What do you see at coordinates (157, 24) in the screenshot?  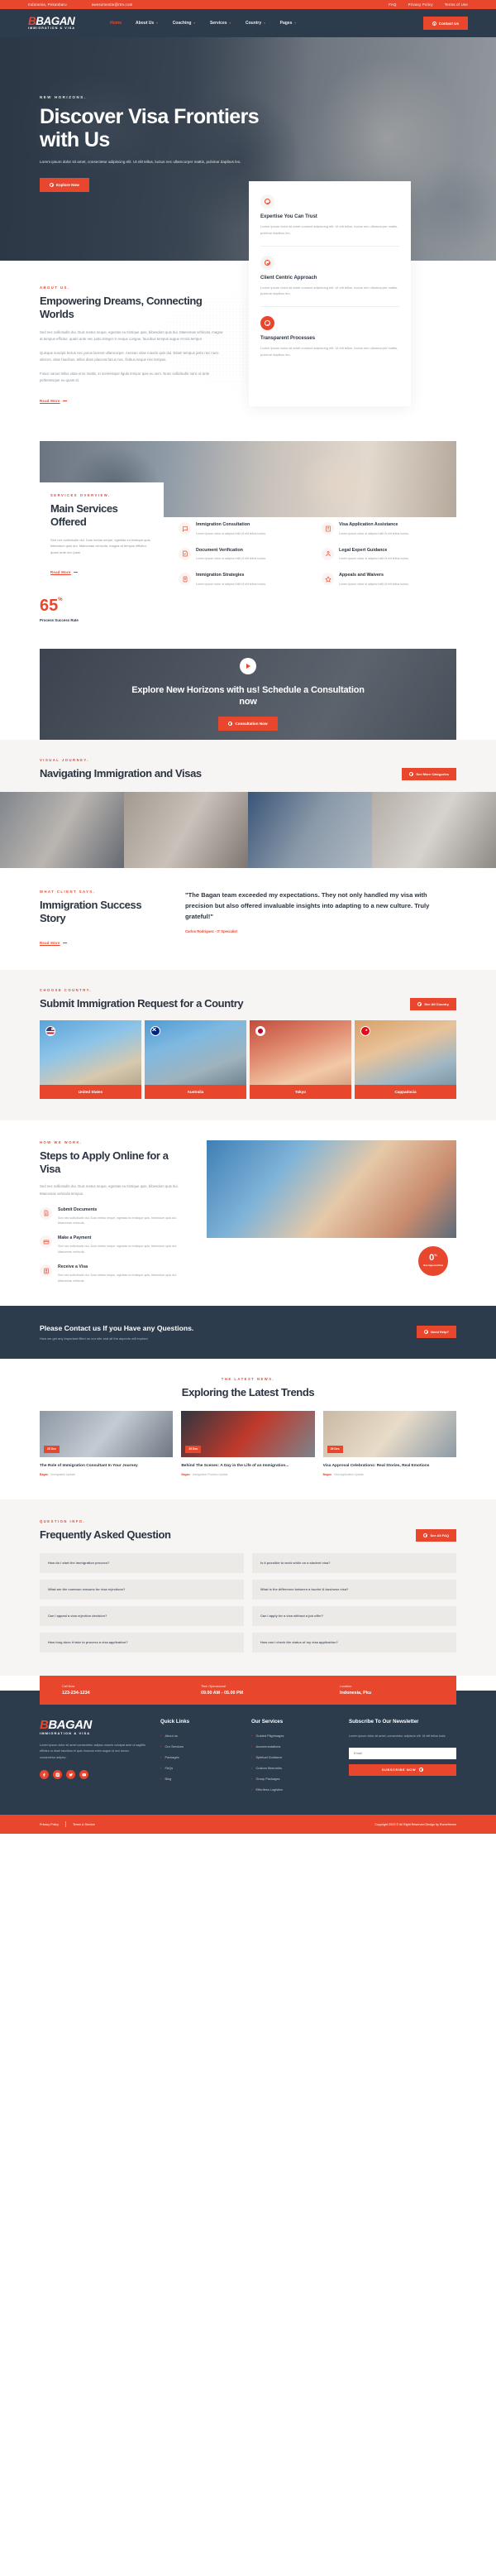 I see `chevron-down-icon: ▼` at bounding box center [157, 24].